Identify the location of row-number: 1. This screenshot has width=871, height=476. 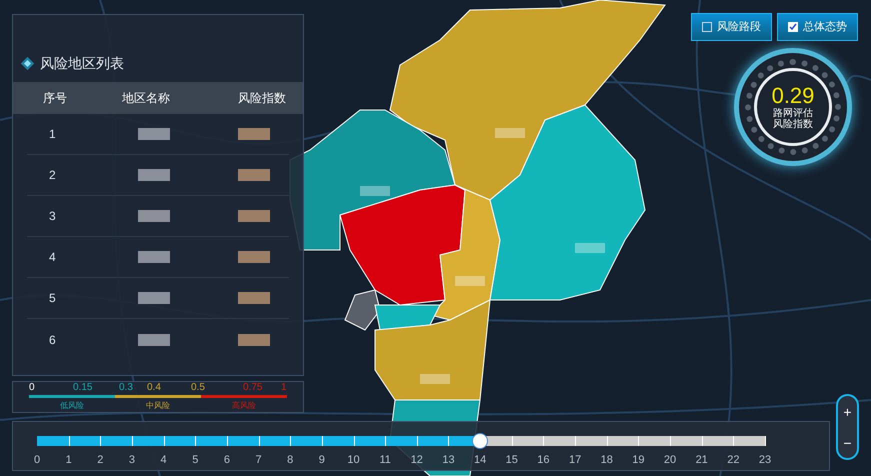
(52, 134).